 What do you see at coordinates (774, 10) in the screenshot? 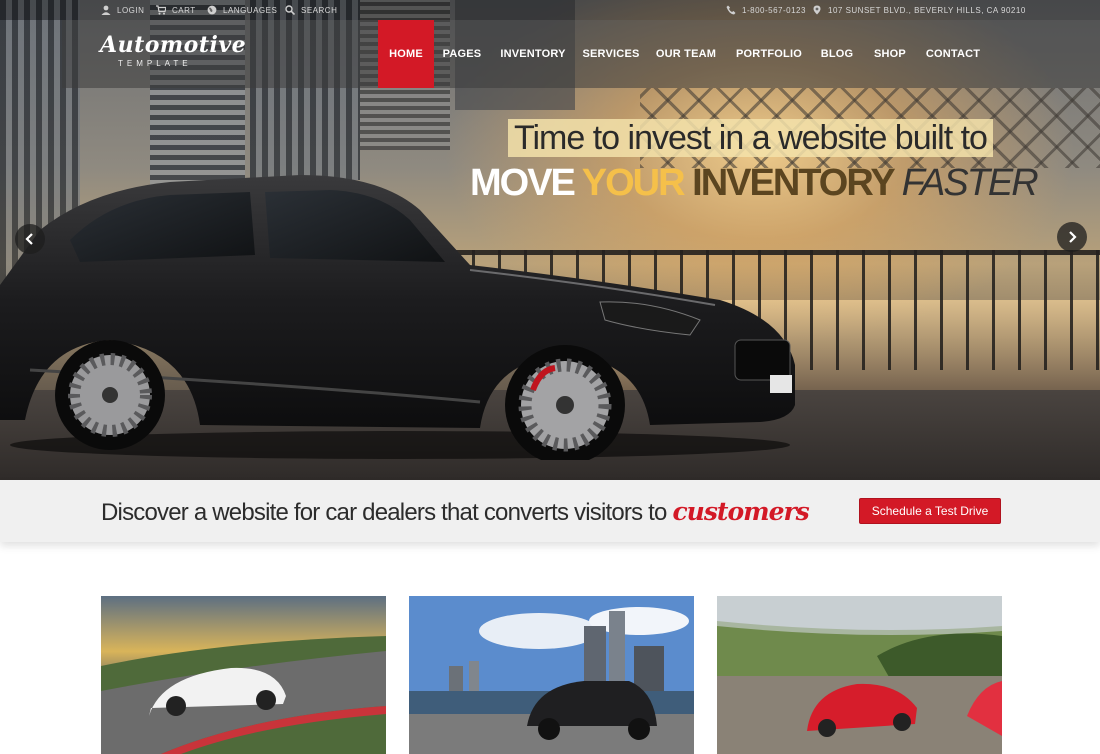
I see `phone-number: 1-800-567-0123` at bounding box center [774, 10].